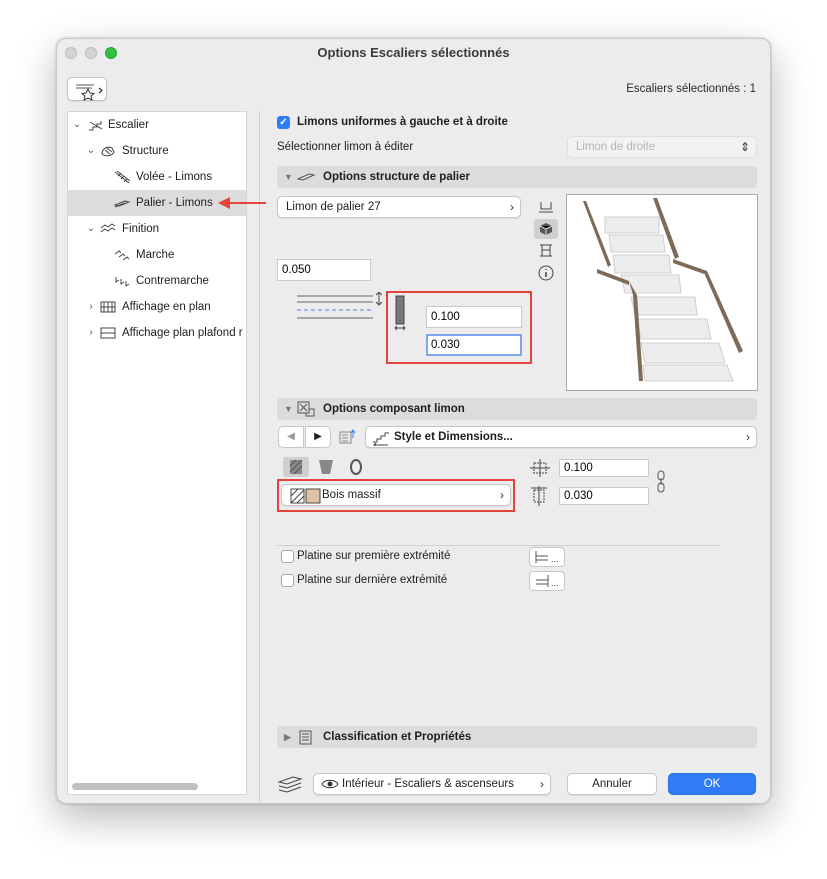 Image resolution: width=827 pixels, height=879 pixels. What do you see at coordinates (306, 409) in the screenshot?
I see `component-section-icon` at bounding box center [306, 409].